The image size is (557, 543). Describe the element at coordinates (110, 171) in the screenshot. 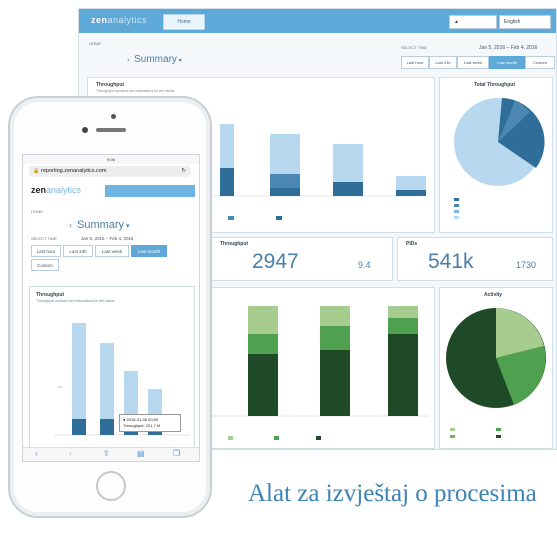

I see `address-bar: 🔒 reporting.zenanalytics.com ↻` at that location.